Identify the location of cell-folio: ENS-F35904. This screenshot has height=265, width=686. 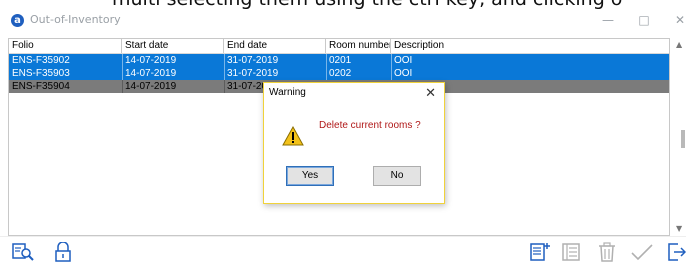
(41, 86).